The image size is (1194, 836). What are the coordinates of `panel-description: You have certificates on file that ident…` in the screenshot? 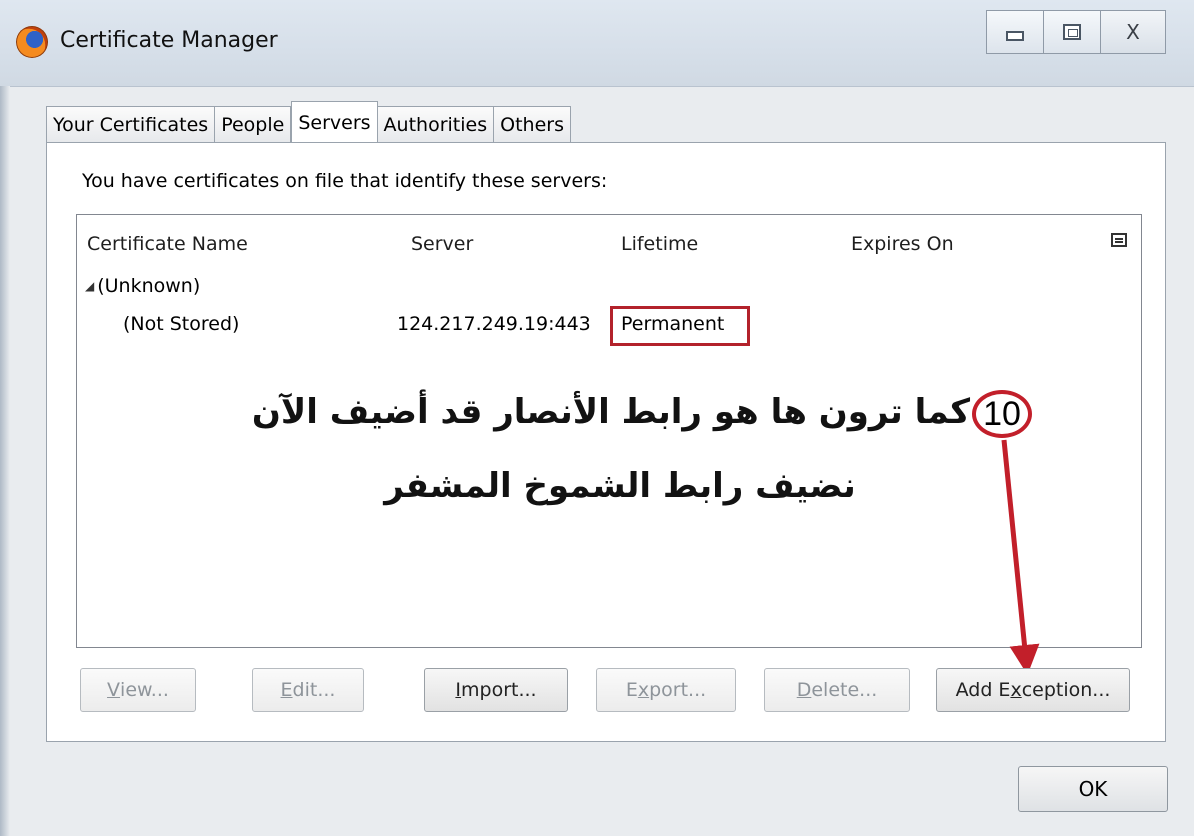 It's located at (345, 181).